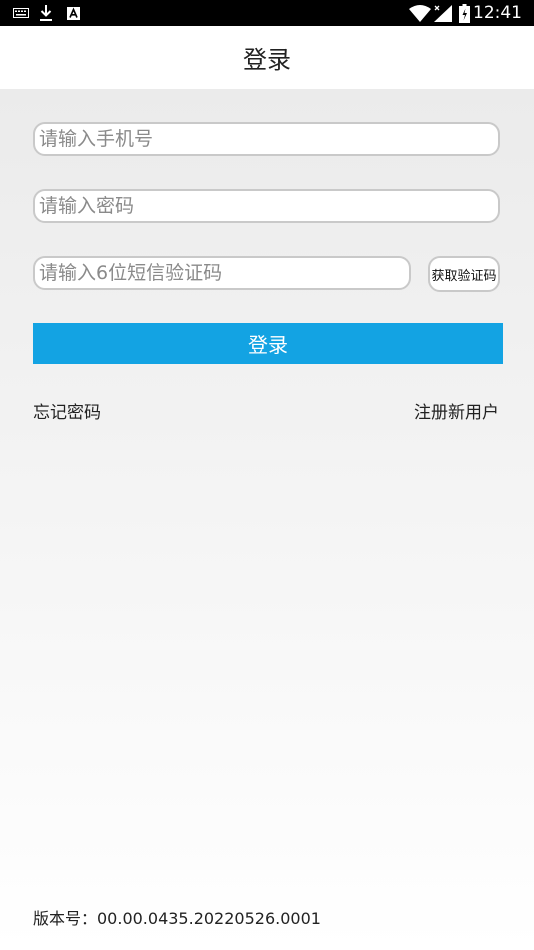  I want to click on page-title: 登录, so click(267, 60).